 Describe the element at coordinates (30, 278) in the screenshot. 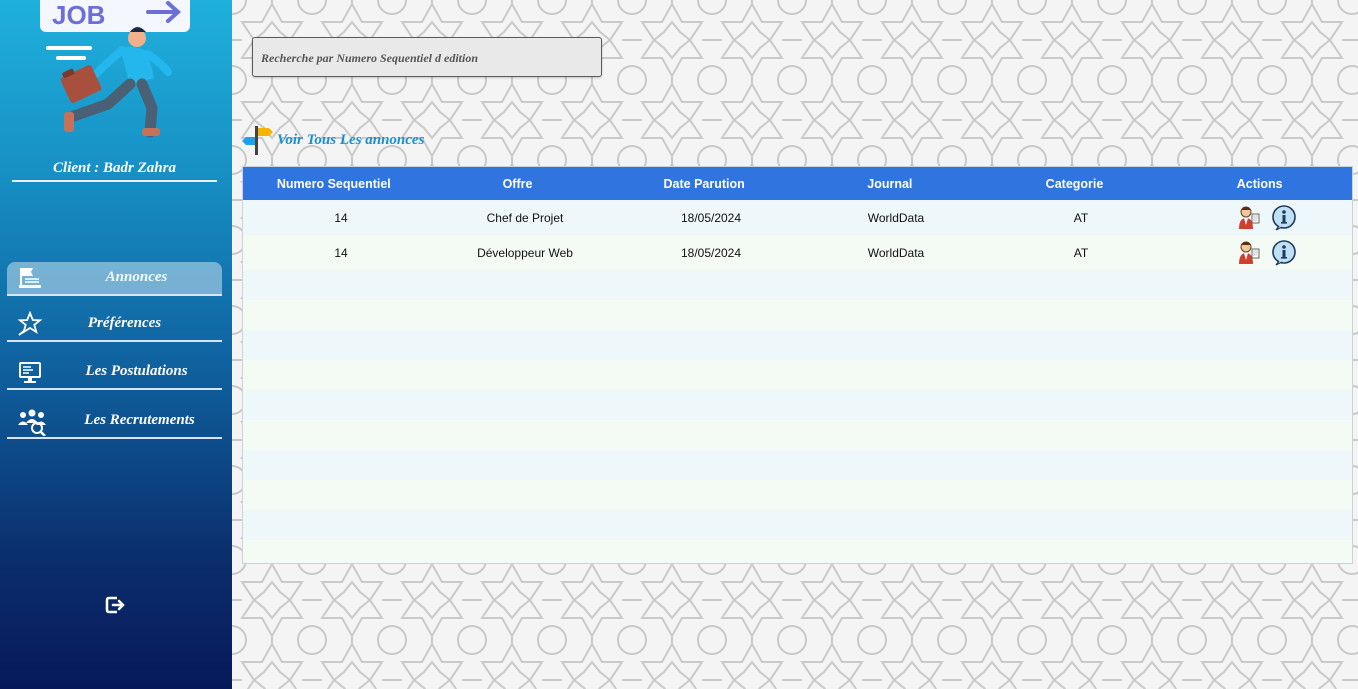

I see `announcement-board-icon` at that location.